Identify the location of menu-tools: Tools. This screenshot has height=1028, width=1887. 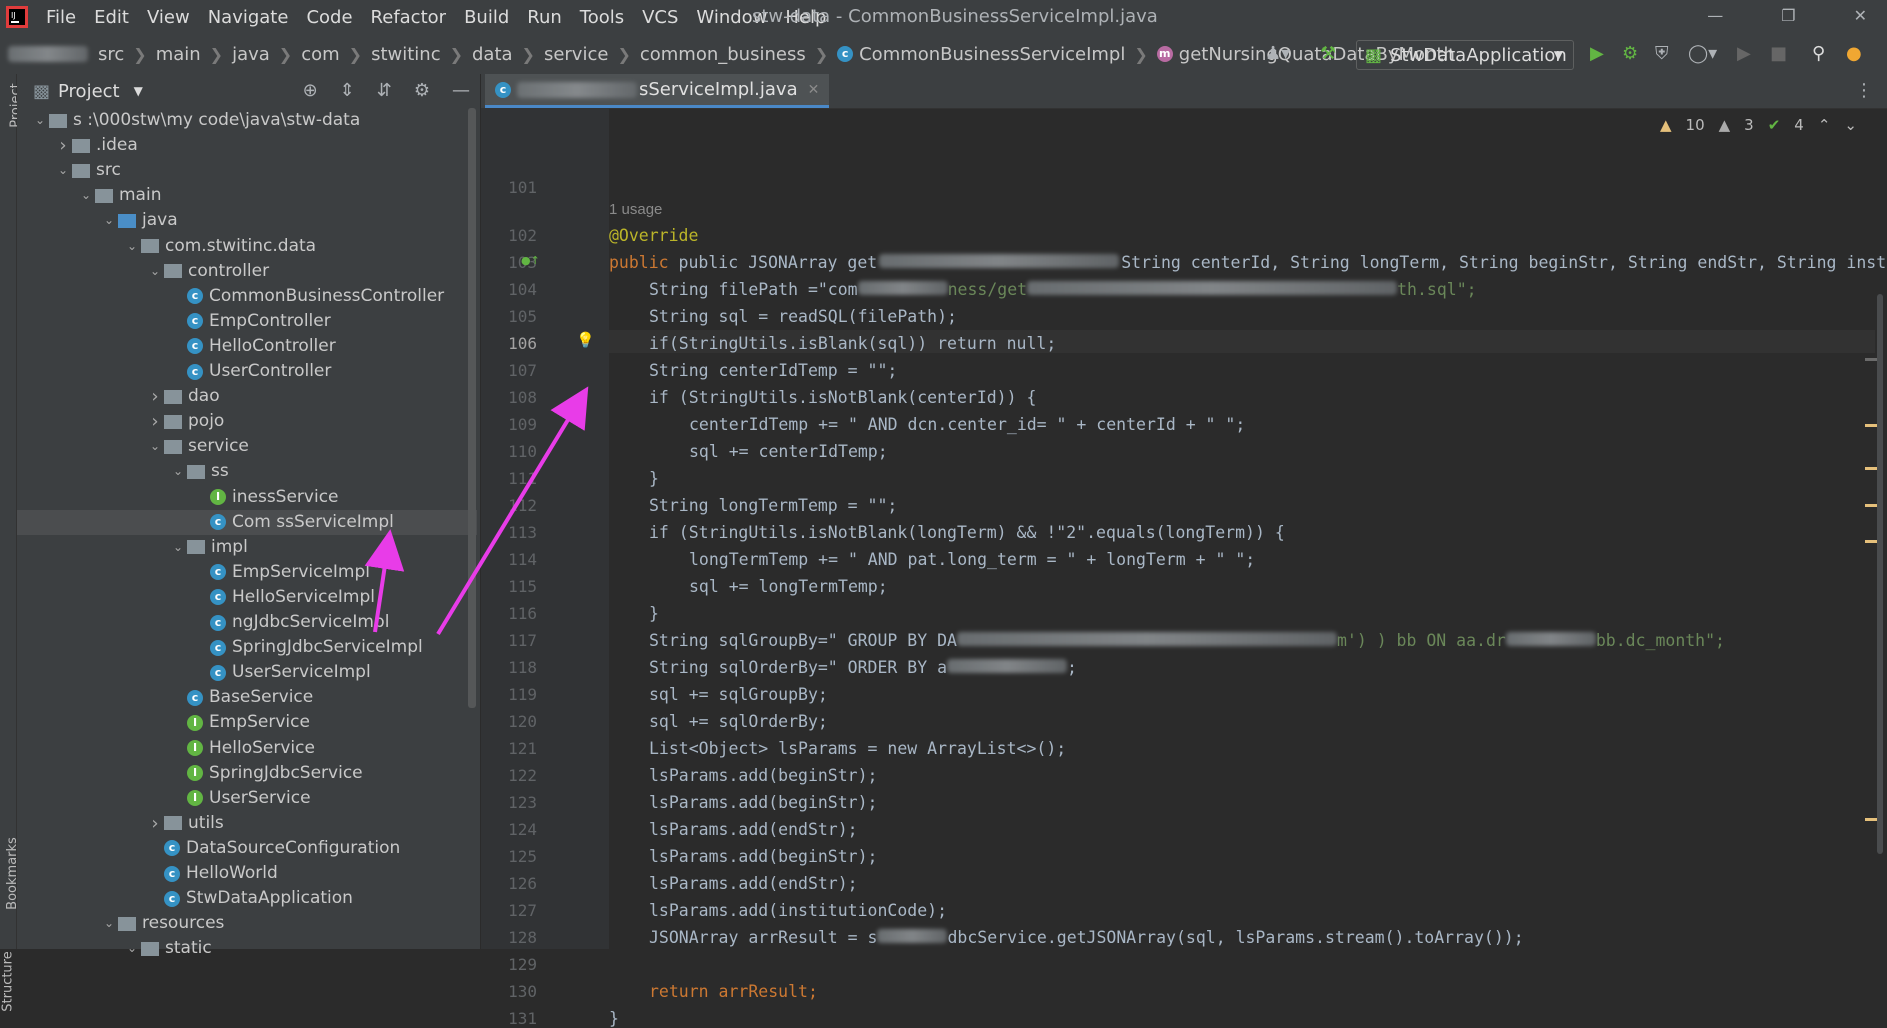
(602, 17).